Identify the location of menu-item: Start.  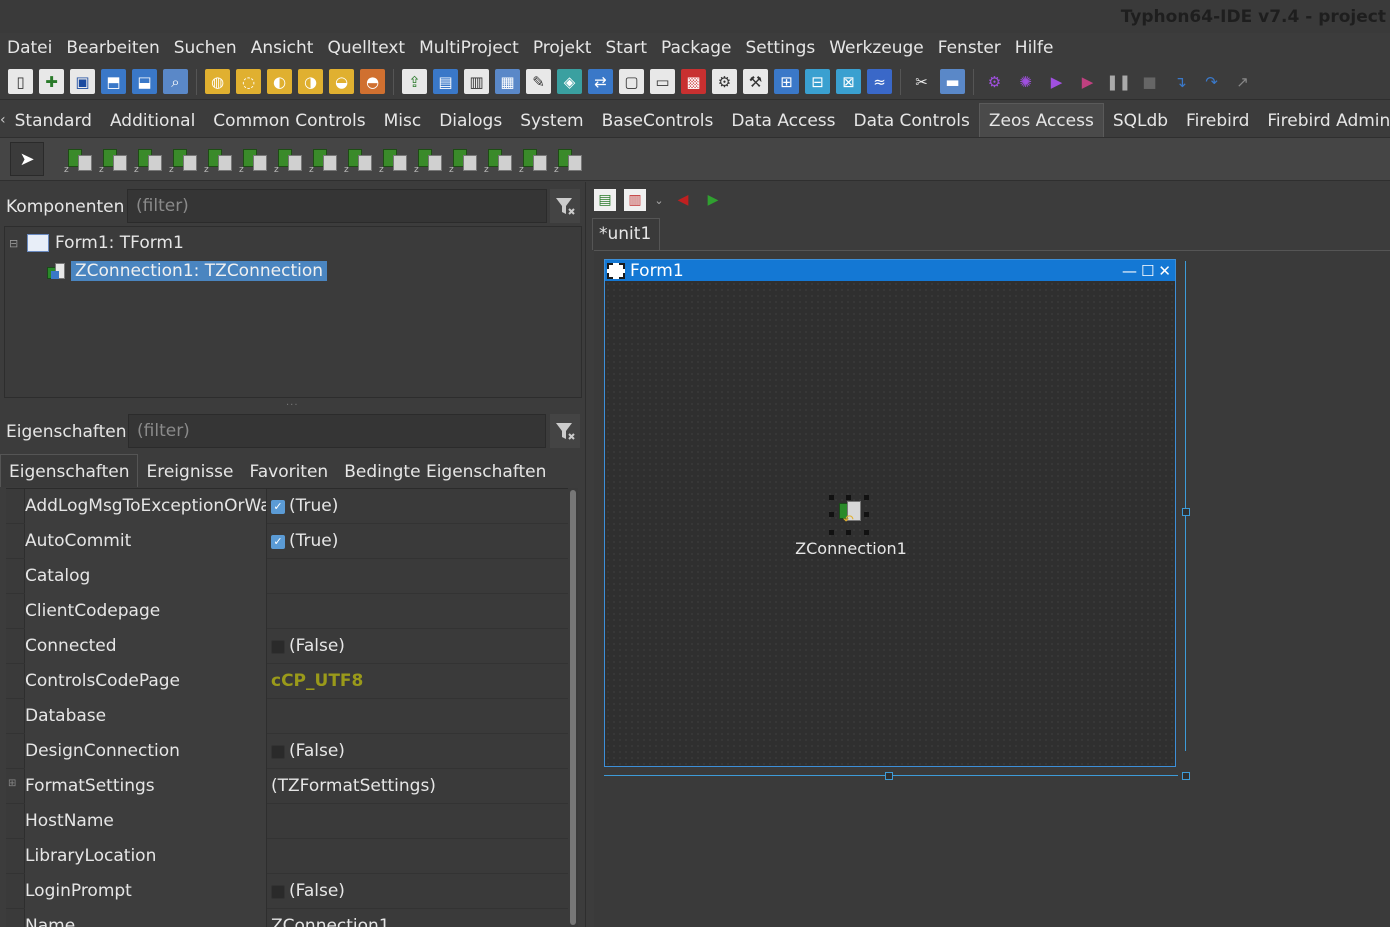
(626, 48).